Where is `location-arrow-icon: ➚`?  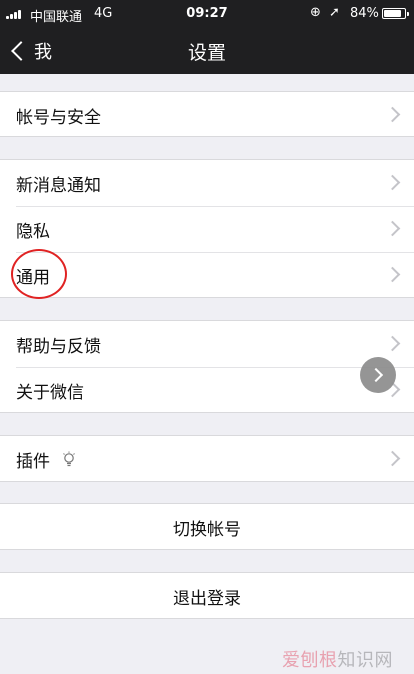
location-arrow-icon: ➚ is located at coordinates (334, 12).